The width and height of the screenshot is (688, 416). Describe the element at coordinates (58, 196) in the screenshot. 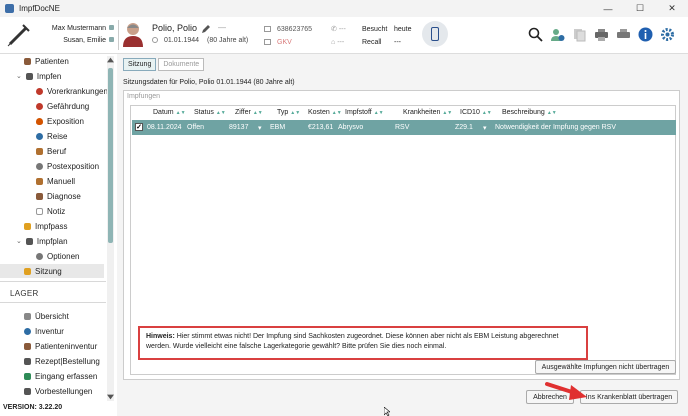

I see `sidebar-item-diagnose: Diagnose` at that location.